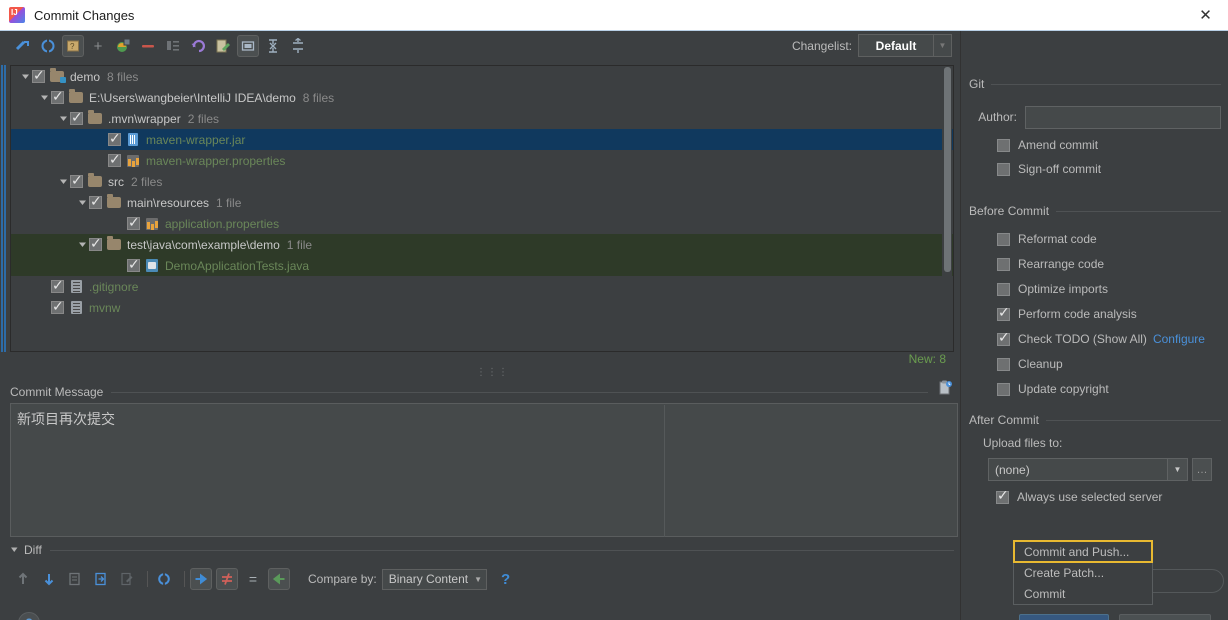  What do you see at coordinates (1040, 364) in the screenshot?
I see `cleanup-checkbox-label: Cleanup` at bounding box center [1040, 364].